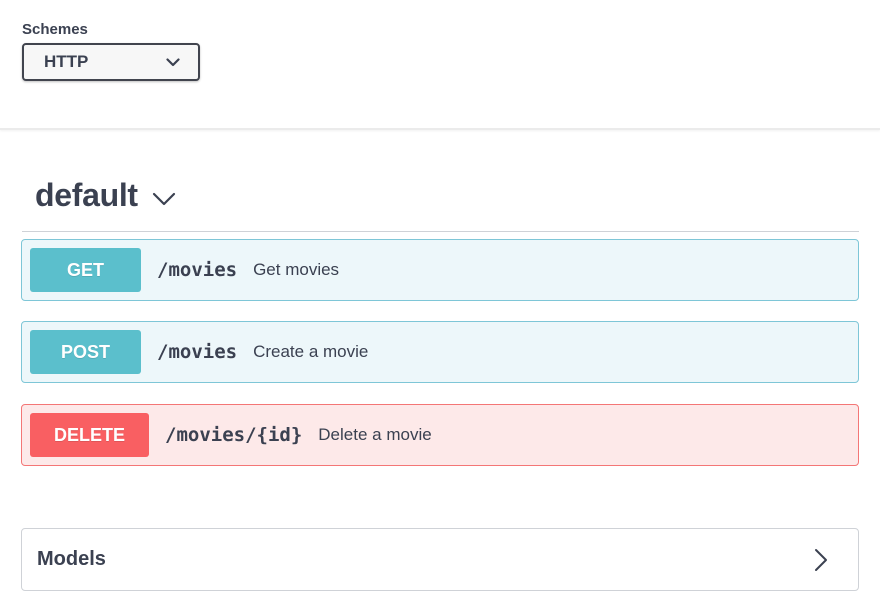 The height and width of the screenshot is (602, 880). I want to click on method-badge: POST, so click(85, 352).